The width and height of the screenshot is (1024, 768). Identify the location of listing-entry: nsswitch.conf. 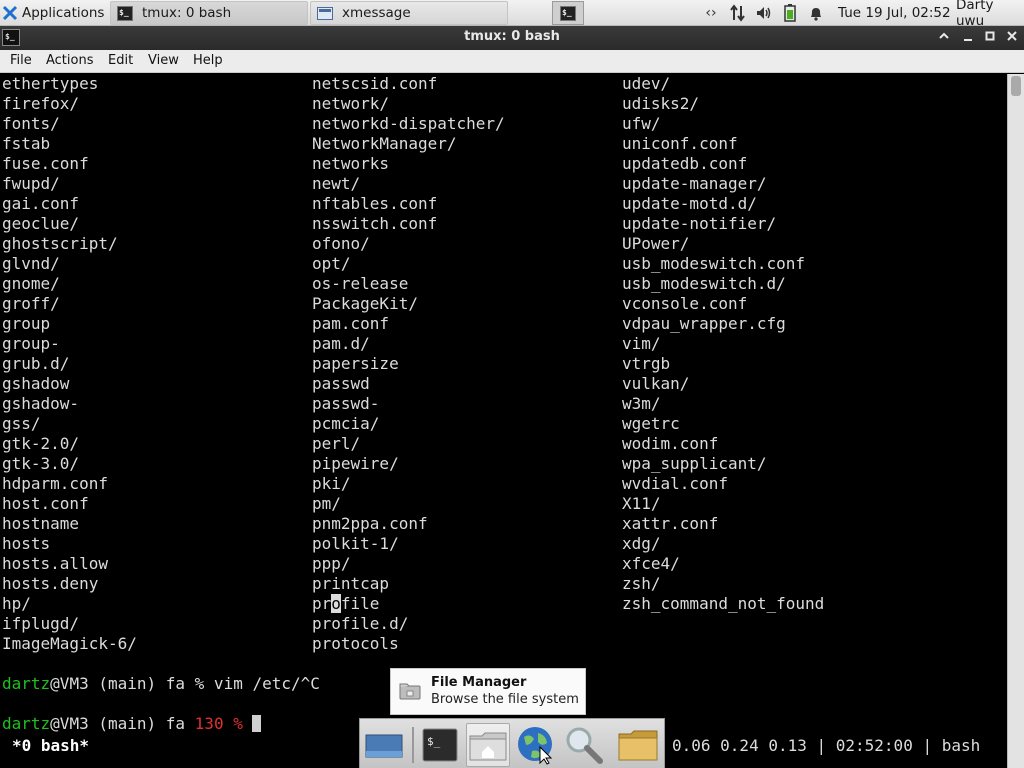
(375, 223).